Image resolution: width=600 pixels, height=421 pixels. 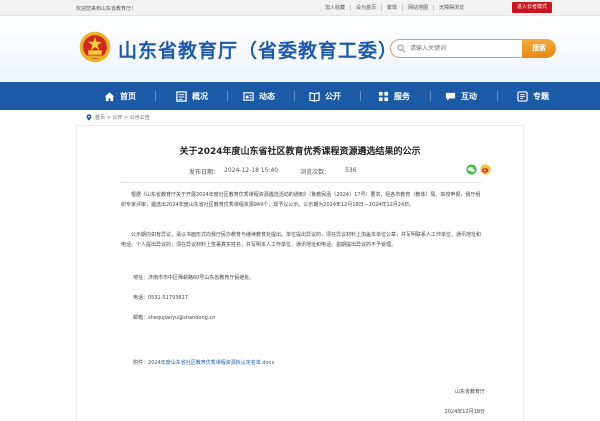 What do you see at coordinates (539, 48) in the screenshot?
I see `search-button: 搜索` at bounding box center [539, 48].